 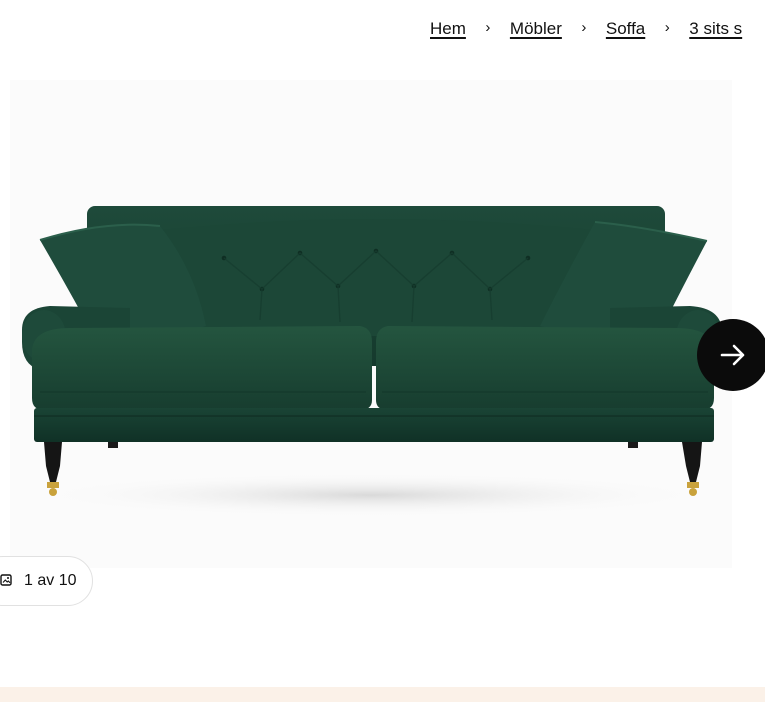 What do you see at coordinates (536, 29) in the screenshot?
I see `breadcrumb-link-furniture: Möbler` at bounding box center [536, 29].